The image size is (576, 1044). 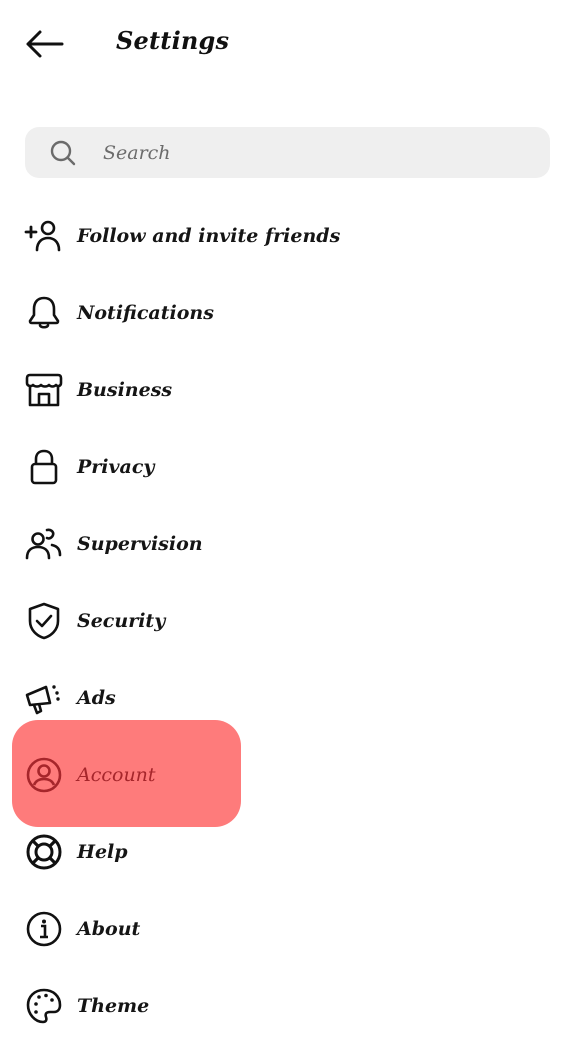 I want to click on menu-item-about: About, so click(x=288, y=928).